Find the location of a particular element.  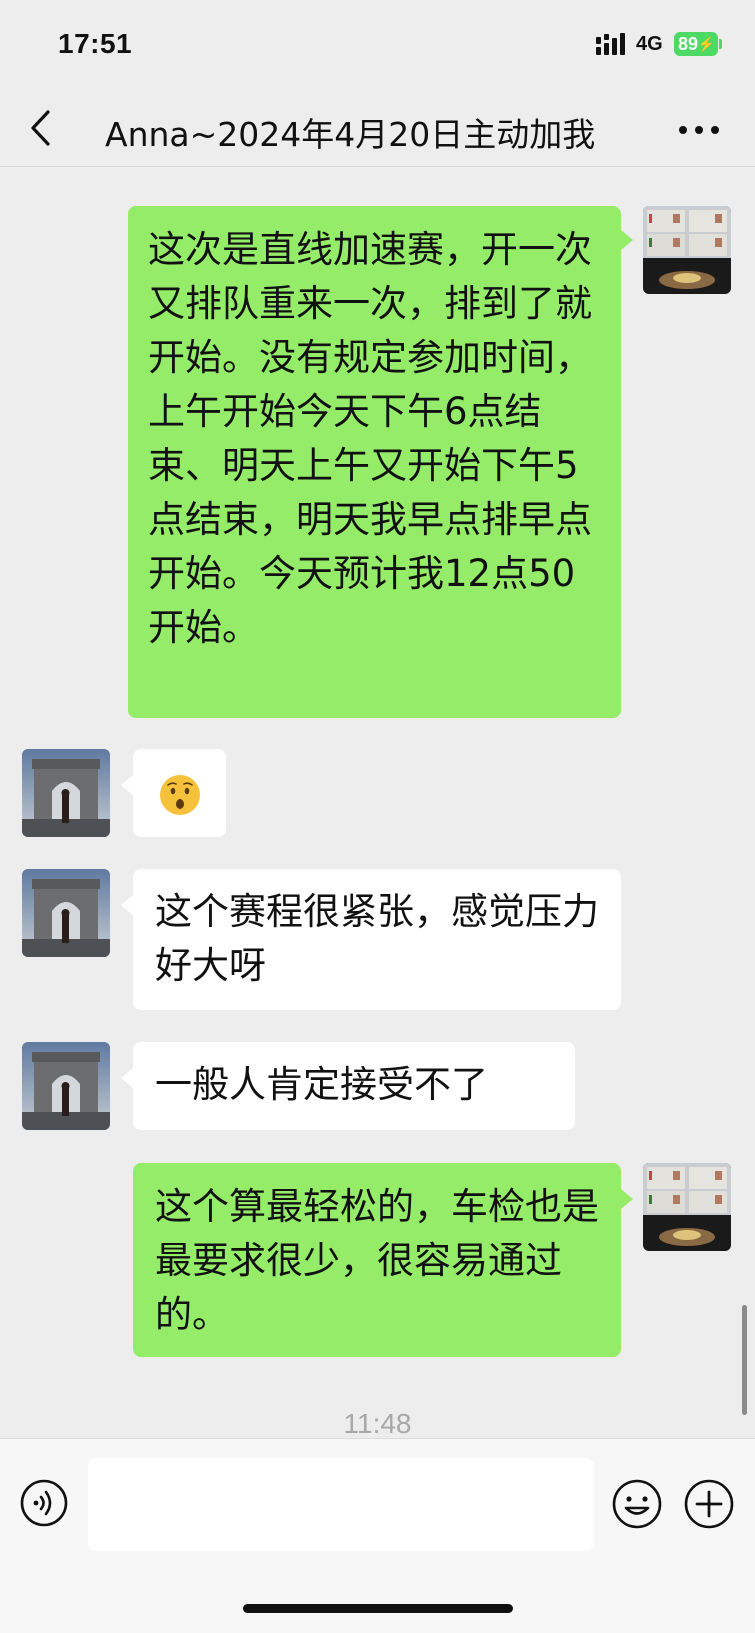

message-bubble-incoming is located at coordinates (179, 793).